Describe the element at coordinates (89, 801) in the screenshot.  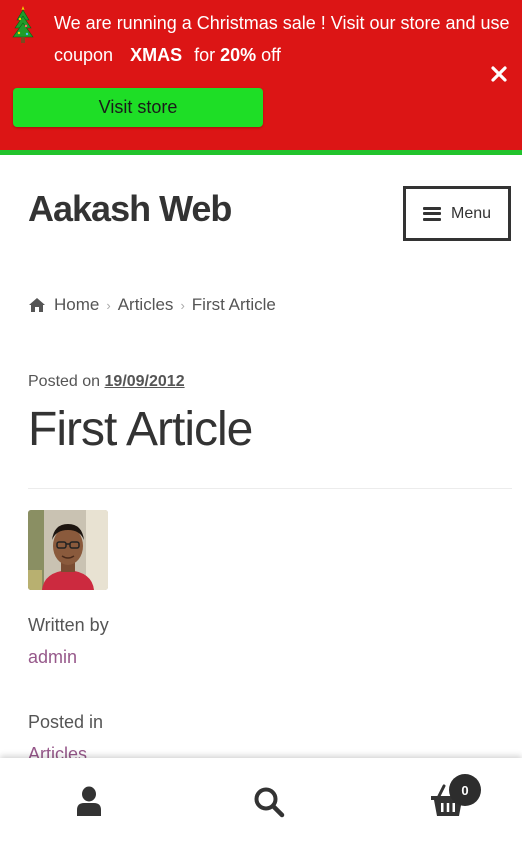
I see `account-icon` at that location.